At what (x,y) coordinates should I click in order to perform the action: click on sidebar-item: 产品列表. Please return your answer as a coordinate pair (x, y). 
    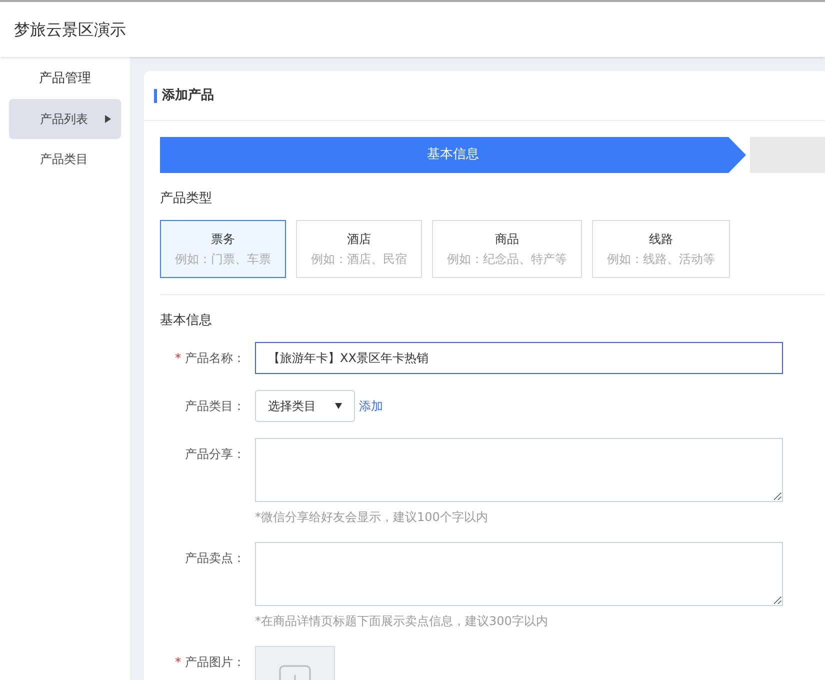
    Looking at the image, I should click on (65, 118).